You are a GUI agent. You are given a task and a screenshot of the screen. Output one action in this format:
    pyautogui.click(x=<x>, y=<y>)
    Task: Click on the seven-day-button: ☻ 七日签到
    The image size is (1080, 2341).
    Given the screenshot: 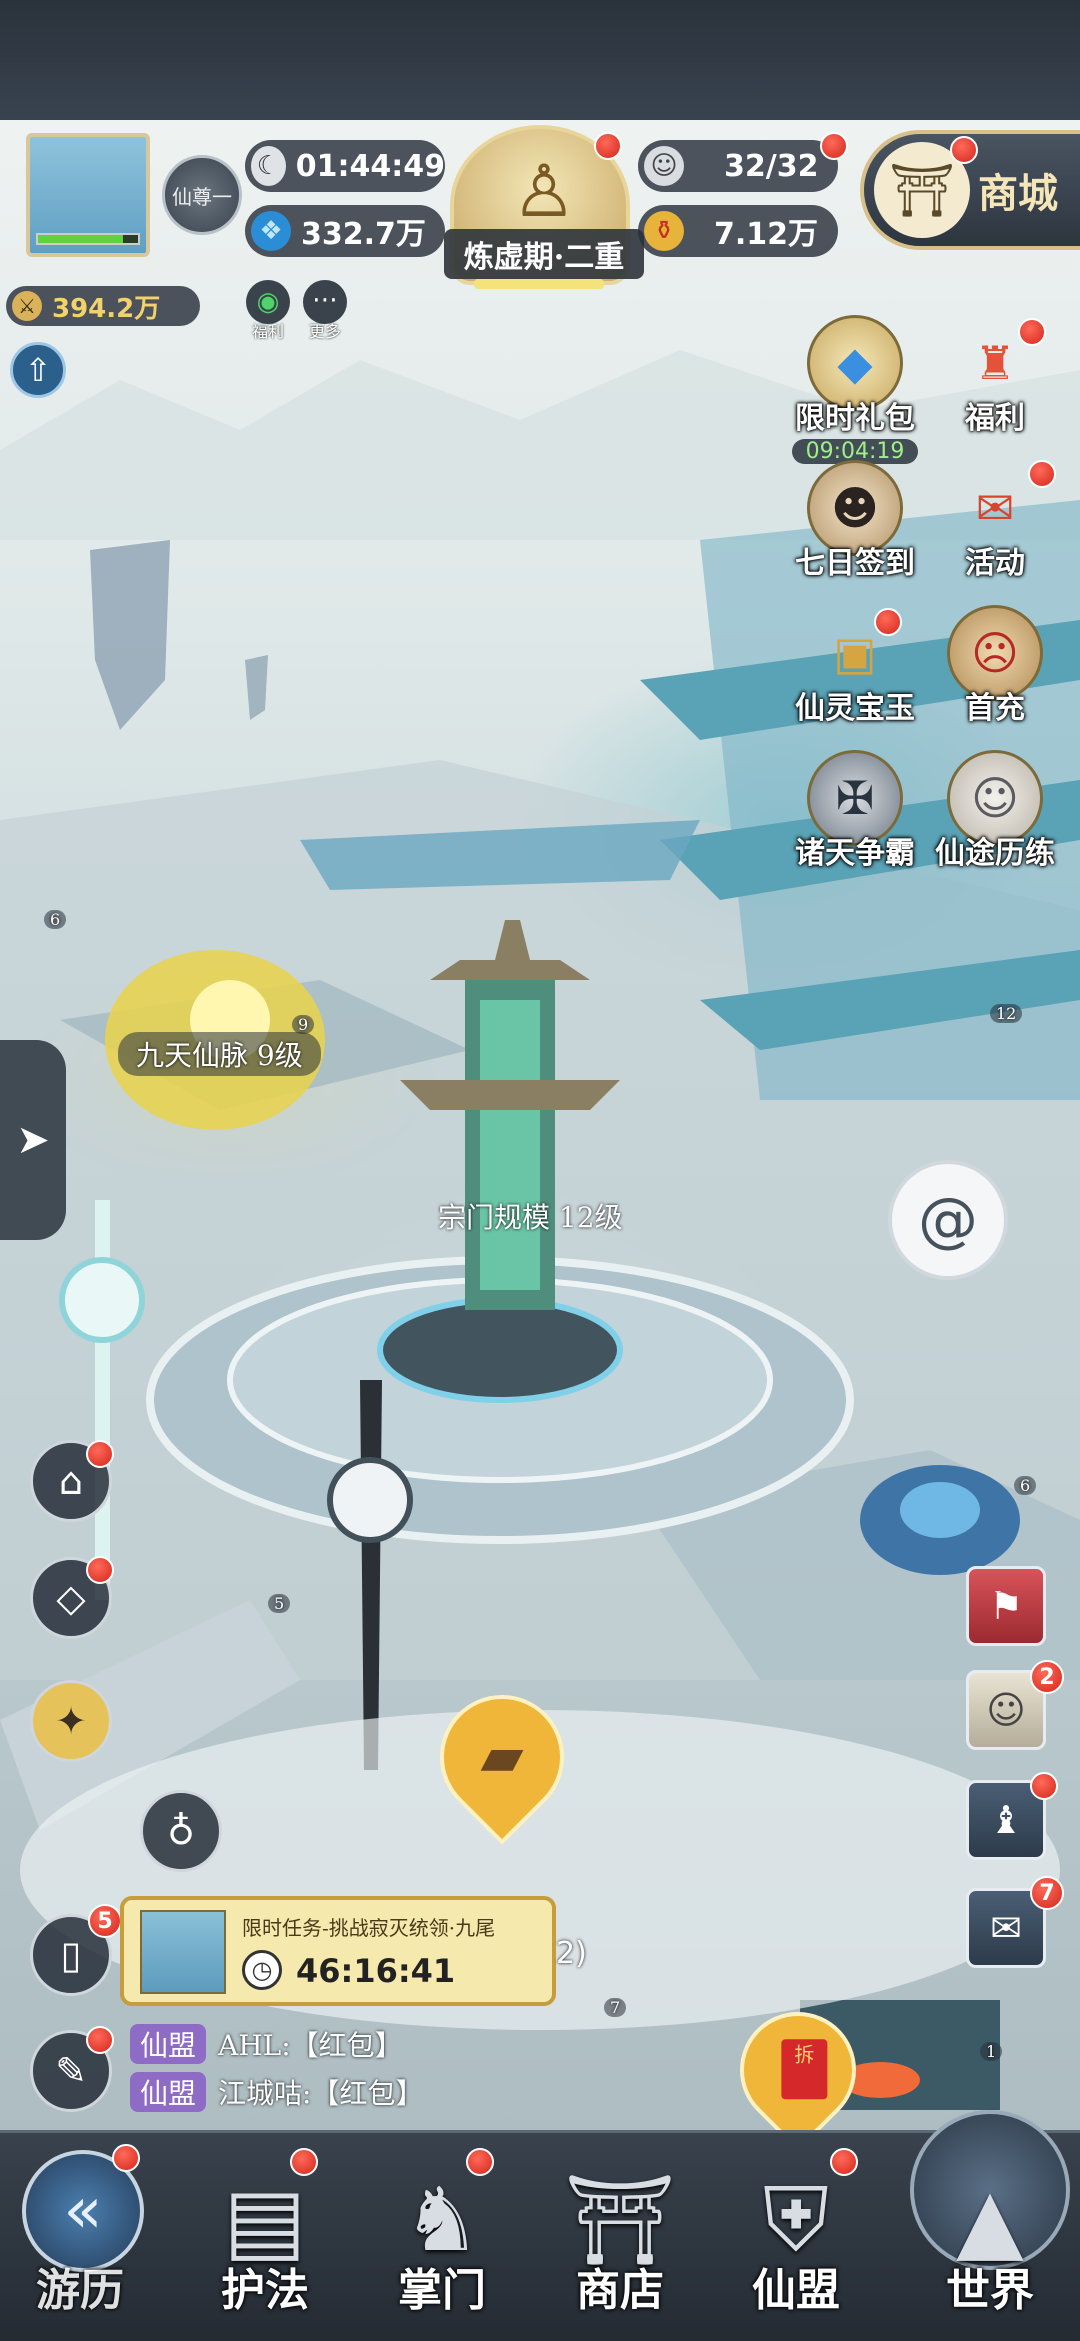 What is the action you would take?
    pyautogui.click(x=855, y=521)
    